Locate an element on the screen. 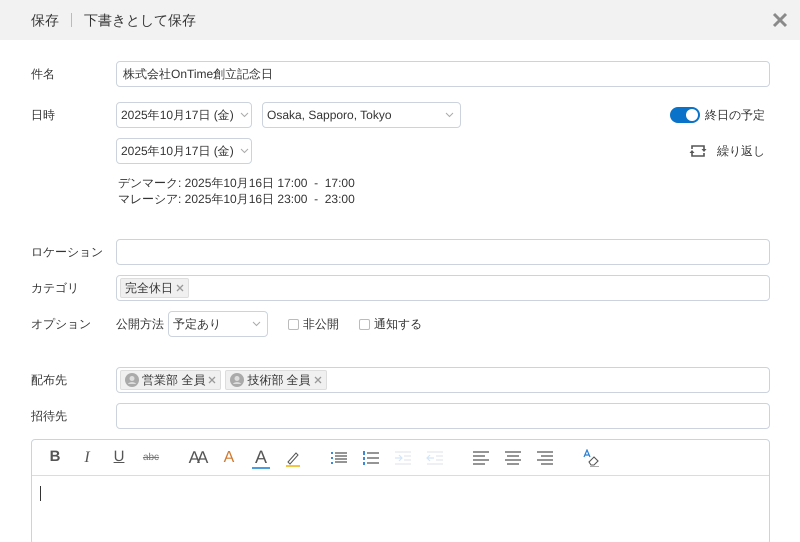  timezone-note: デンマーク: 2025年10月16日 17:00 - 17:00 is located at coordinates (237, 183).